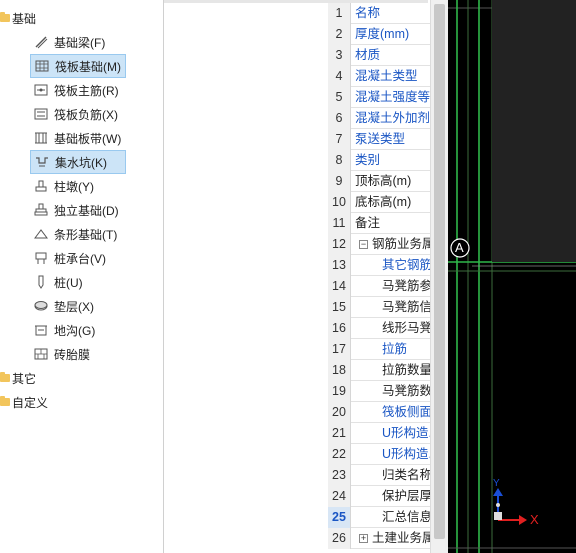 The image size is (576, 553). I want to click on raft-negative-rebar-icon, so click(41, 114).